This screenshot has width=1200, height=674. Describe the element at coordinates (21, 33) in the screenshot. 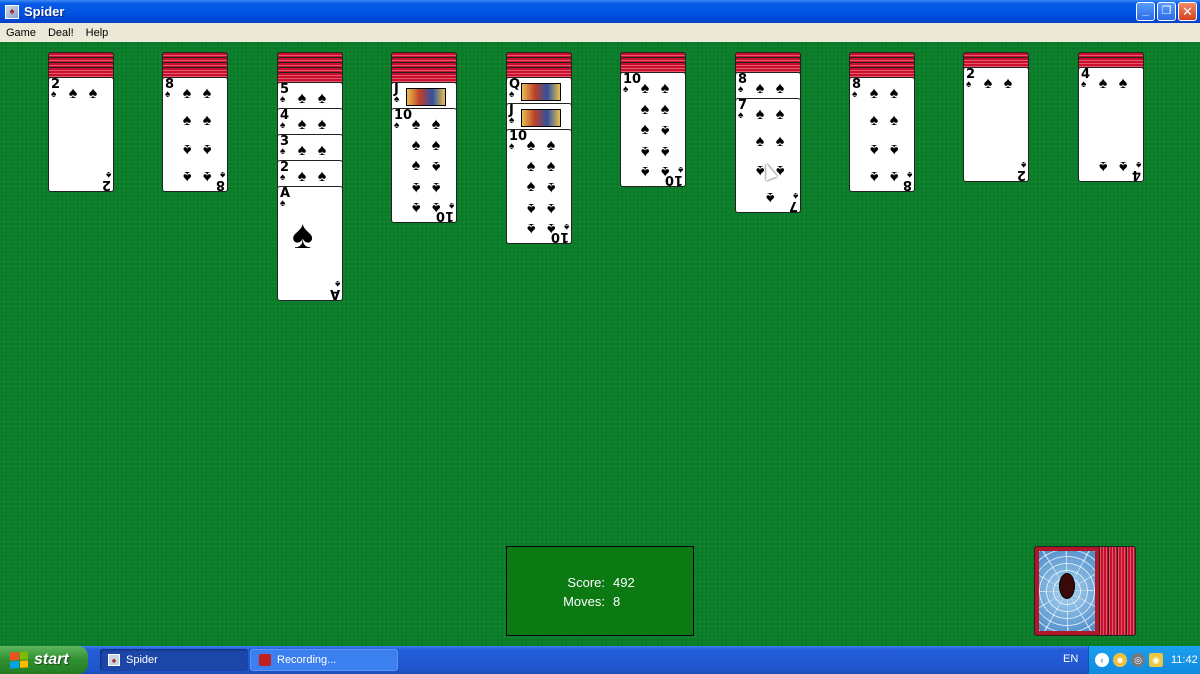

I see `menu-game: Game` at that location.